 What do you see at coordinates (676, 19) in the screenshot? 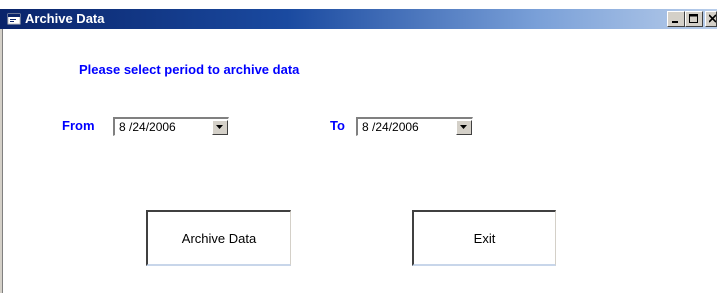
I see `minimize-button` at bounding box center [676, 19].